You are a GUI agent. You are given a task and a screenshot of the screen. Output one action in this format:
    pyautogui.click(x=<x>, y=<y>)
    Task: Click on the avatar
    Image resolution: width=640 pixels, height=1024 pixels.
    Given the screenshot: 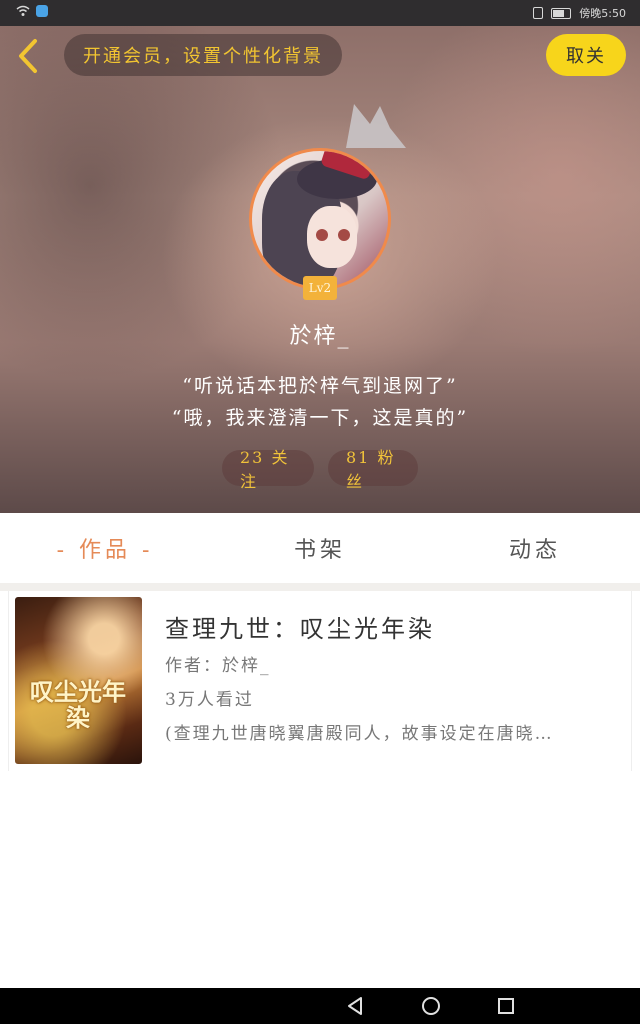 What is the action you would take?
    pyautogui.click(x=320, y=219)
    